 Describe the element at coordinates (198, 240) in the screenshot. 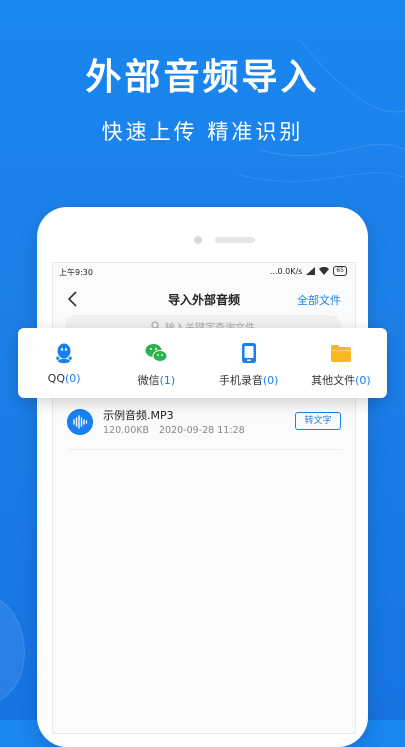

I see `phone-camera` at that location.